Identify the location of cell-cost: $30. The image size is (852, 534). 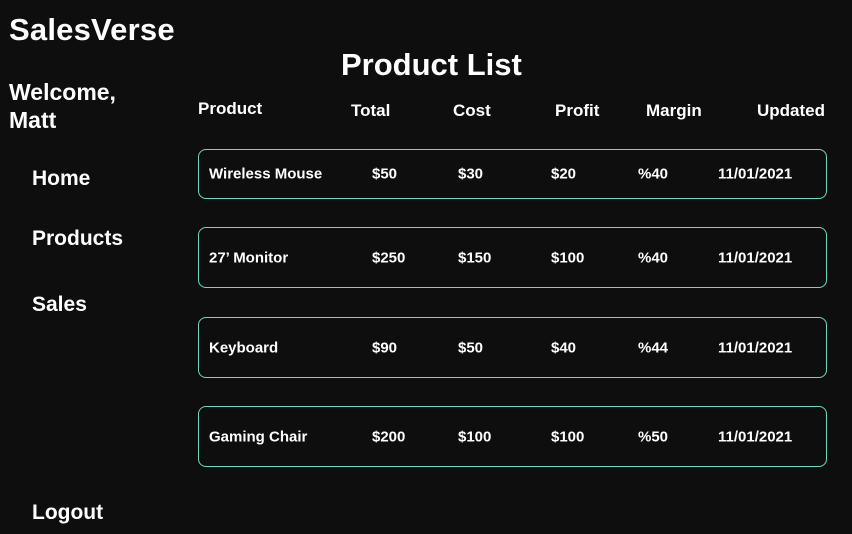
(471, 174).